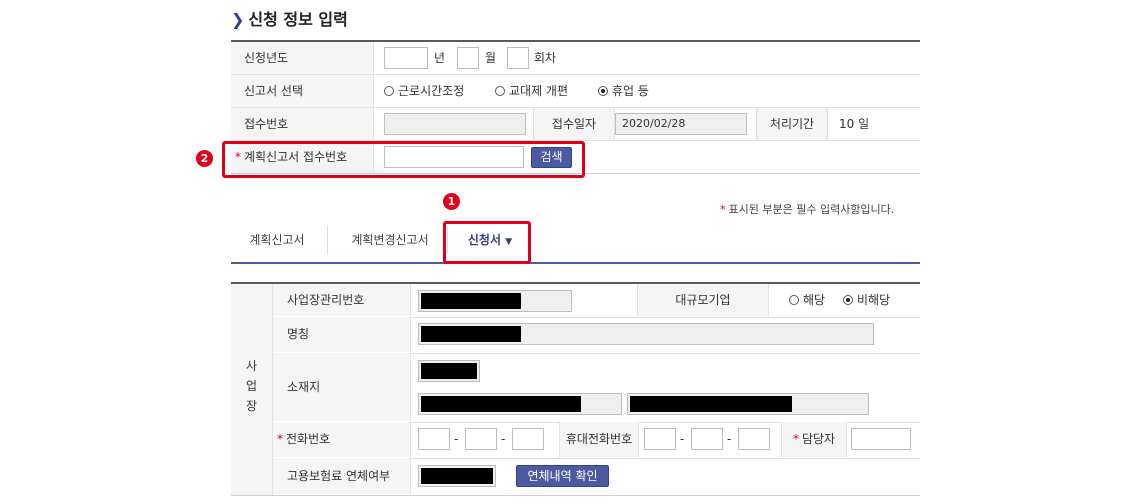 This screenshot has height=501, width=1143. Describe the element at coordinates (451, 201) in the screenshot. I see `marker-1: 1` at that location.